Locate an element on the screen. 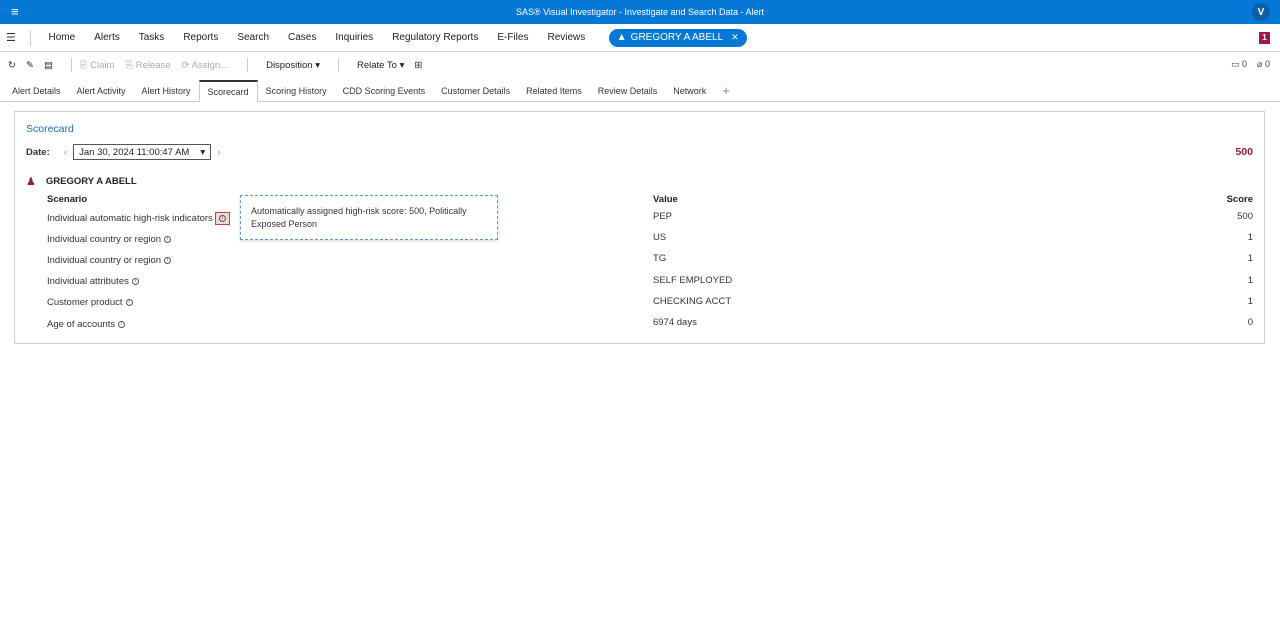 The width and height of the screenshot is (1280, 621). value-header: Value is located at coordinates (665, 199).